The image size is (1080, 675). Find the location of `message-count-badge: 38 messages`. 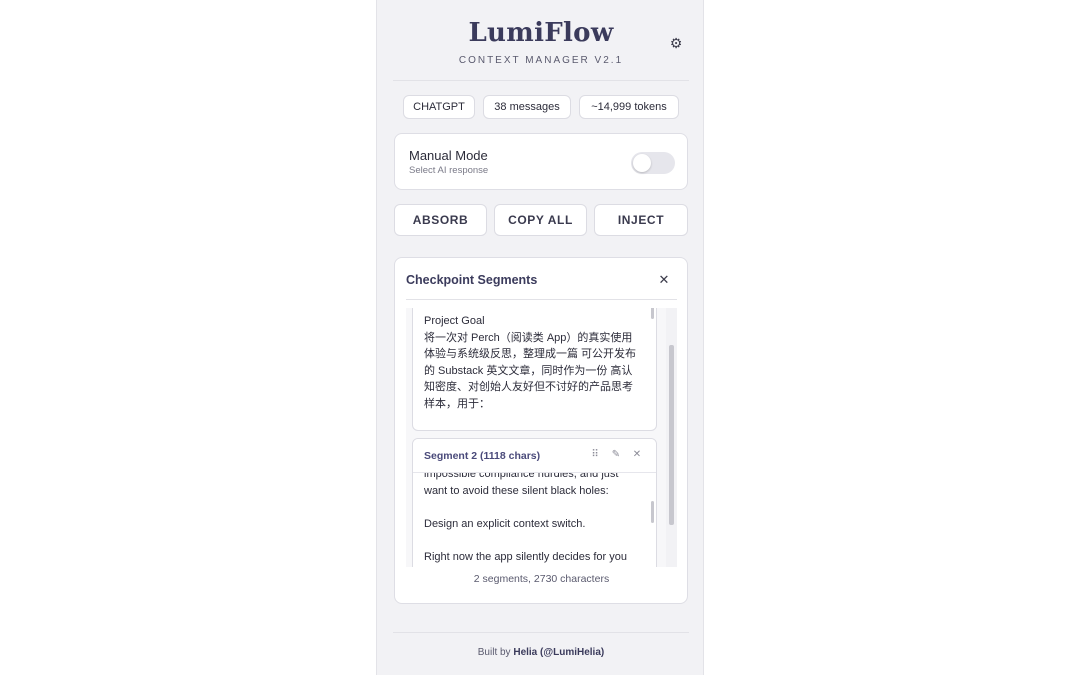

message-count-badge: 38 messages is located at coordinates (527, 107).